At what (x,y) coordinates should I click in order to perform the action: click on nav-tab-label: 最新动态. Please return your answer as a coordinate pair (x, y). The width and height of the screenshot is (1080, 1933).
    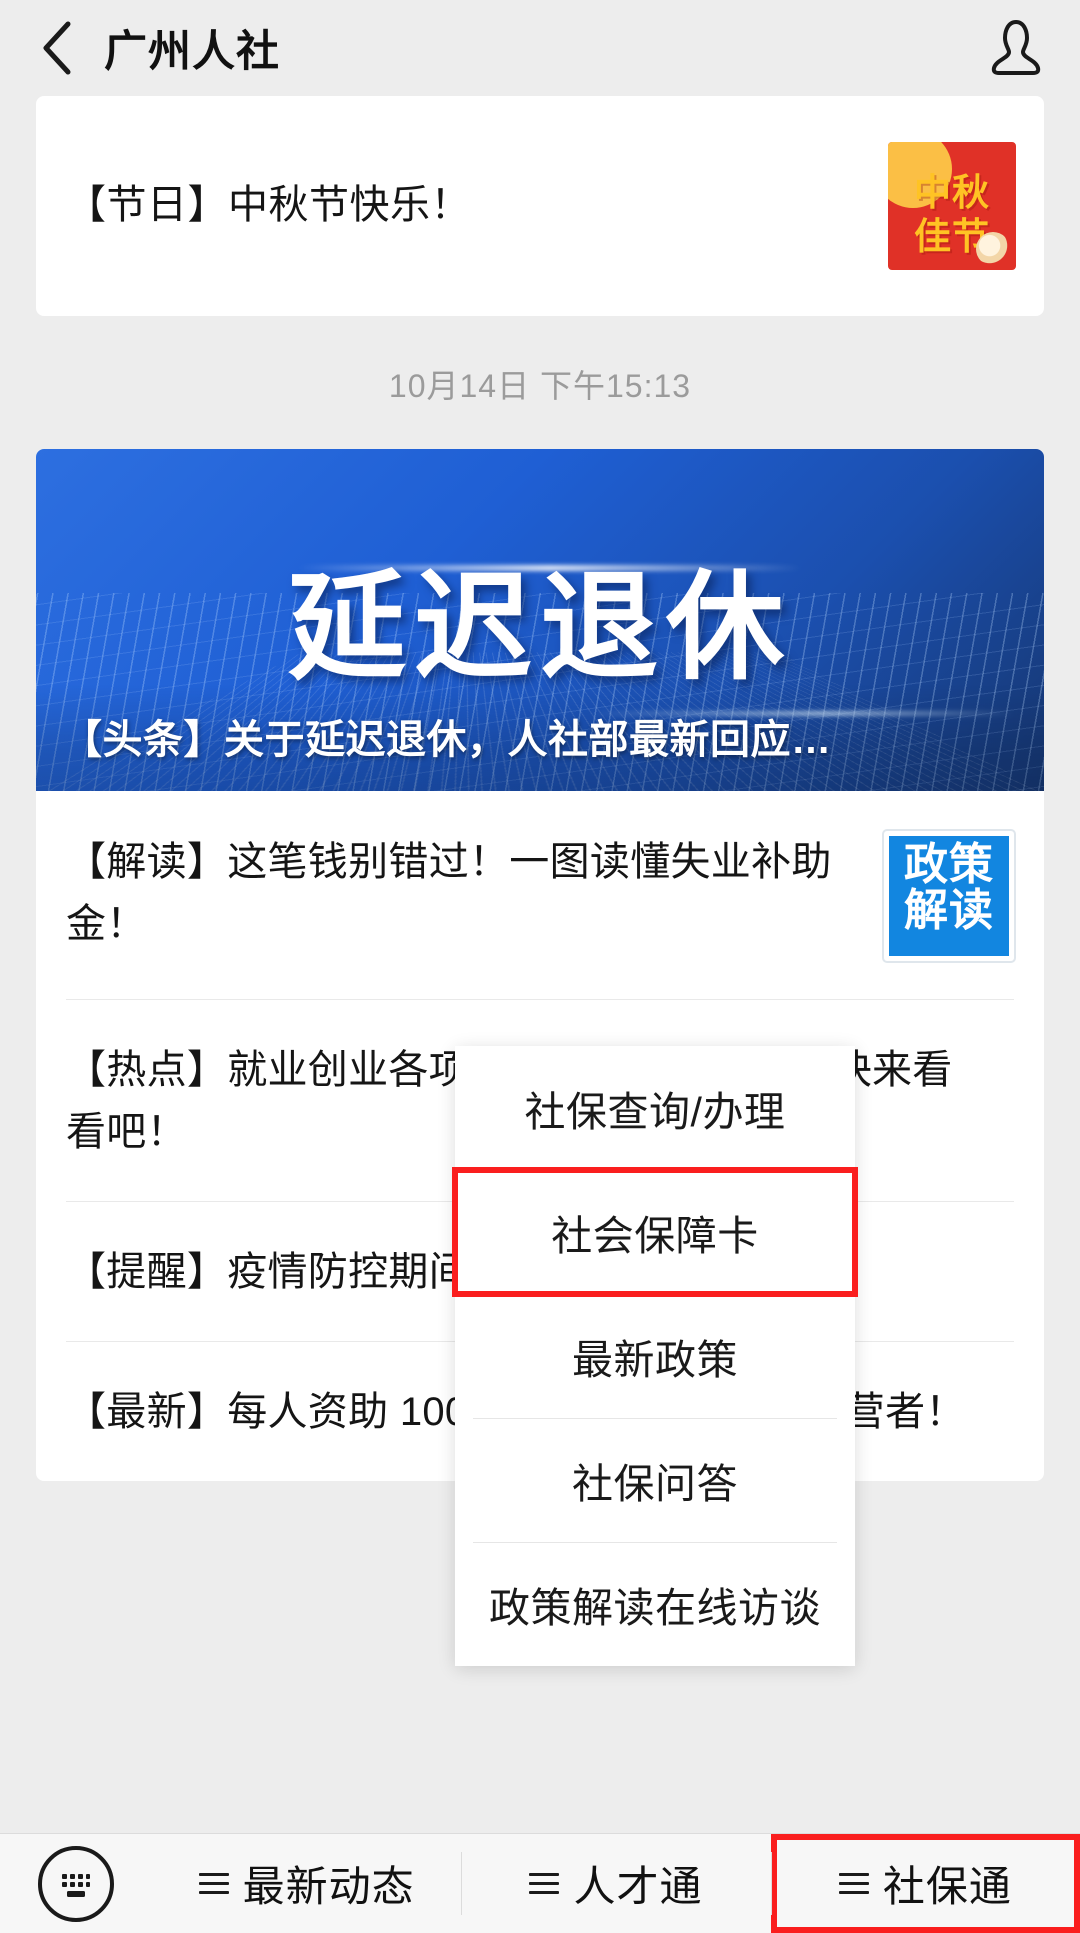
    Looking at the image, I should click on (328, 1886).